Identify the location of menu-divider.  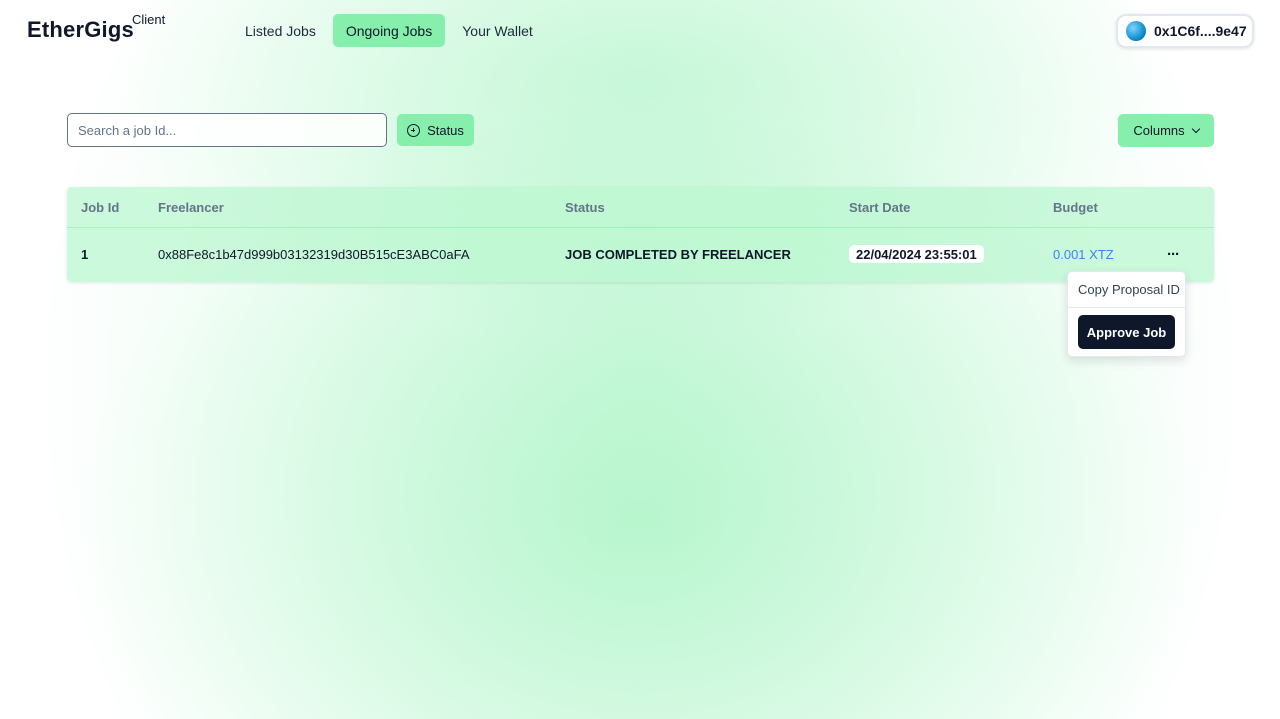
(1126, 307).